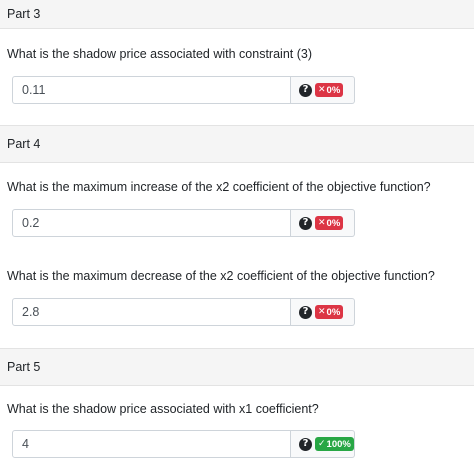 The image size is (474, 474). I want to click on score-badge: ✓ 100%, so click(334, 444).